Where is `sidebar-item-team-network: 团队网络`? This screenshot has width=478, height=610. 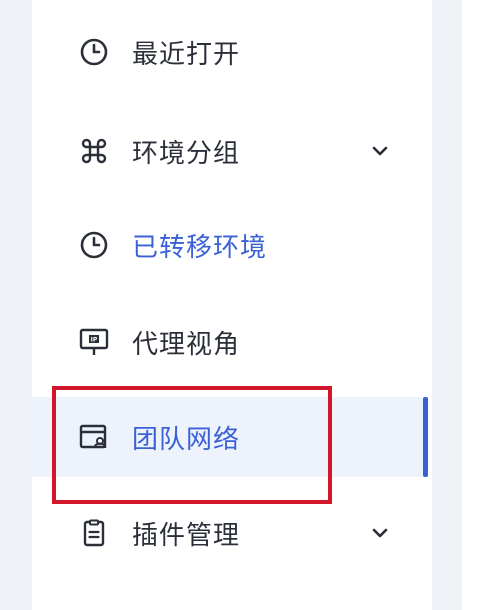
sidebar-item-team-network: 团队网络 is located at coordinates (228, 437).